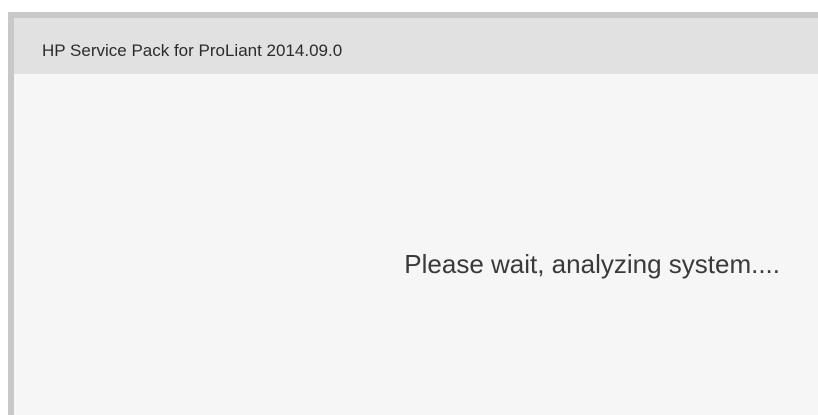 This screenshot has height=415, width=818. I want to click on title-bar: HP Service Pack for ProLiant 2014.09.0, so click(416, 46).